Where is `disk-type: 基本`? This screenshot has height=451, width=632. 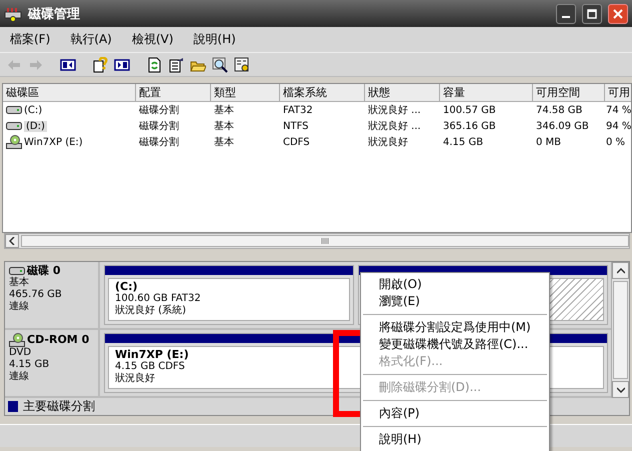 disk-type: 基本 is located at coordinates (19, 283).